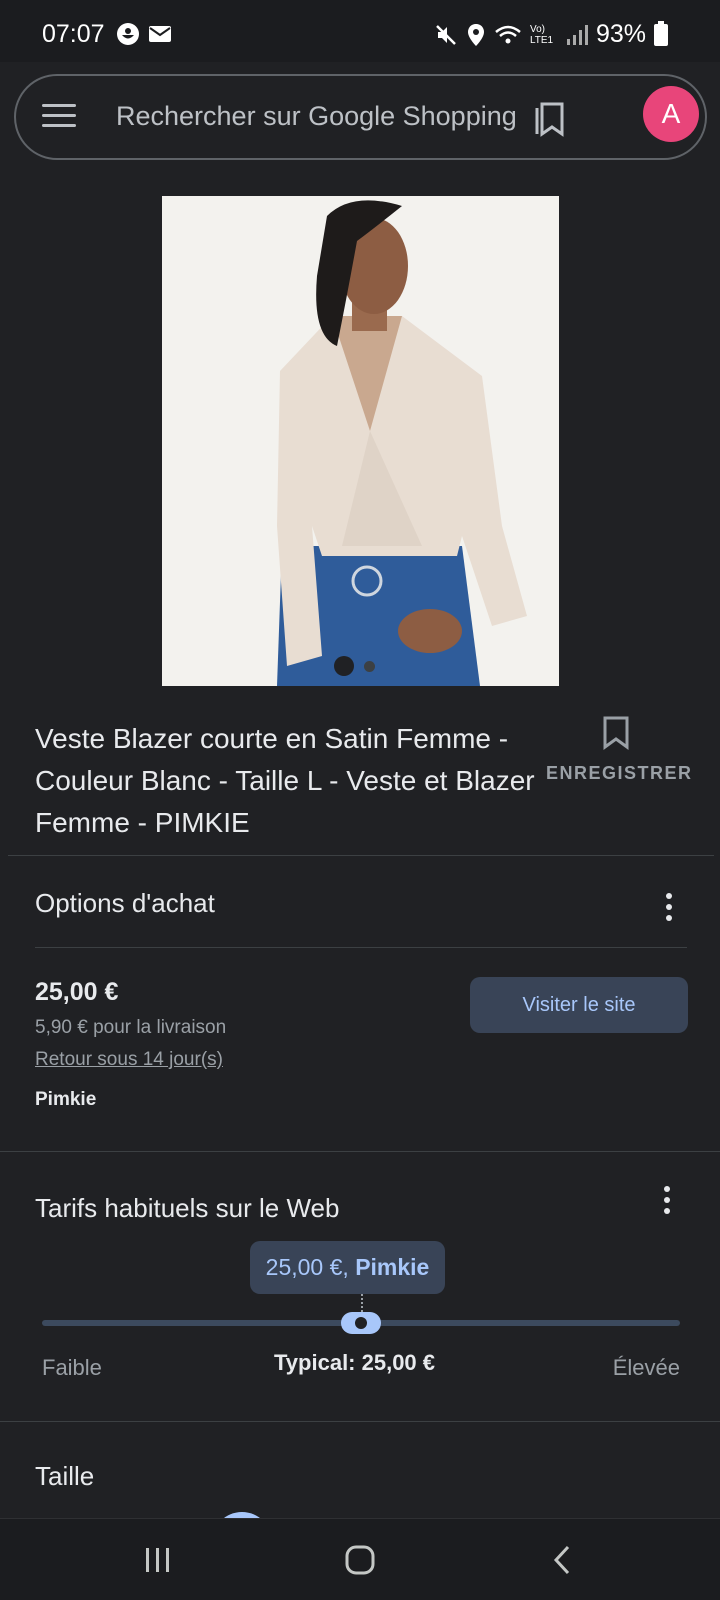  I want to click on returns-link: Retour sous 14 jour(s), so click(129, 1060).